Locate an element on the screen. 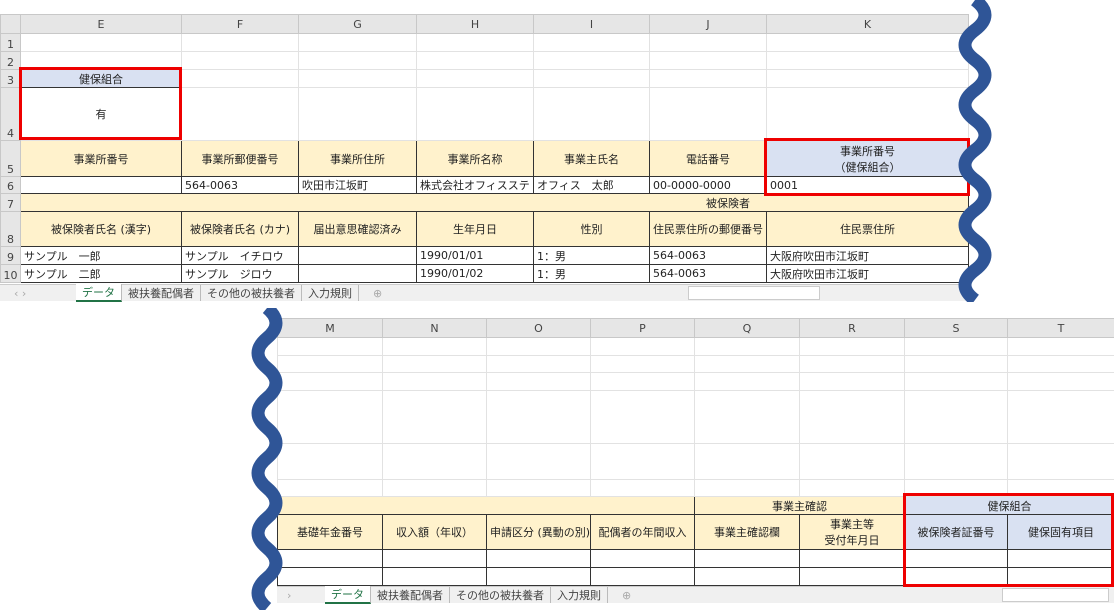 This screenshot has height=610, width=1114. insured-section-header: 被保険者 is located at coordinates (494, 202).